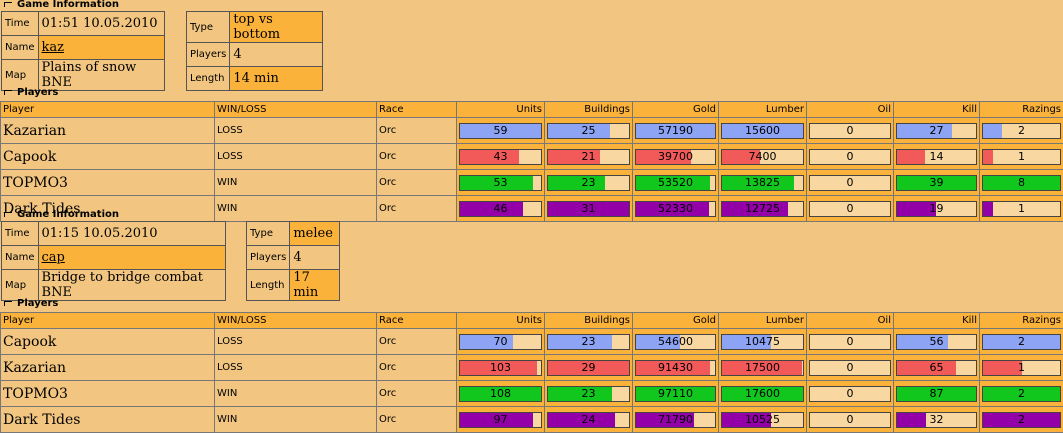 This screenshot has height=433, width=1063. Describe the element at coordinates (20, 24) in the screenshot. I see `time-label: Time` at that location.